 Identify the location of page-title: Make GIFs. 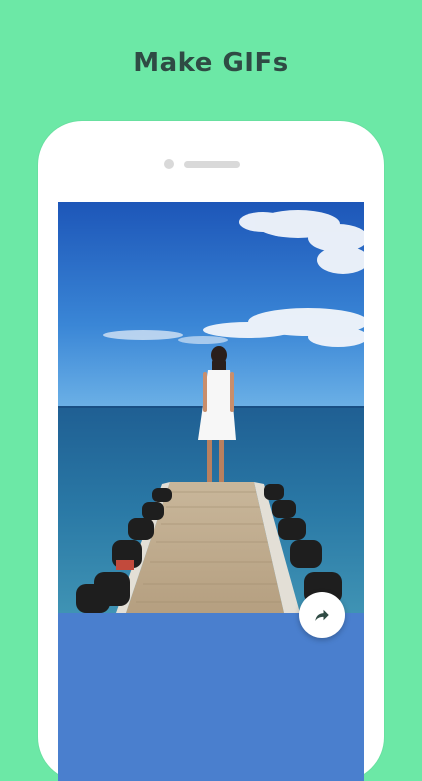
(211, 63).